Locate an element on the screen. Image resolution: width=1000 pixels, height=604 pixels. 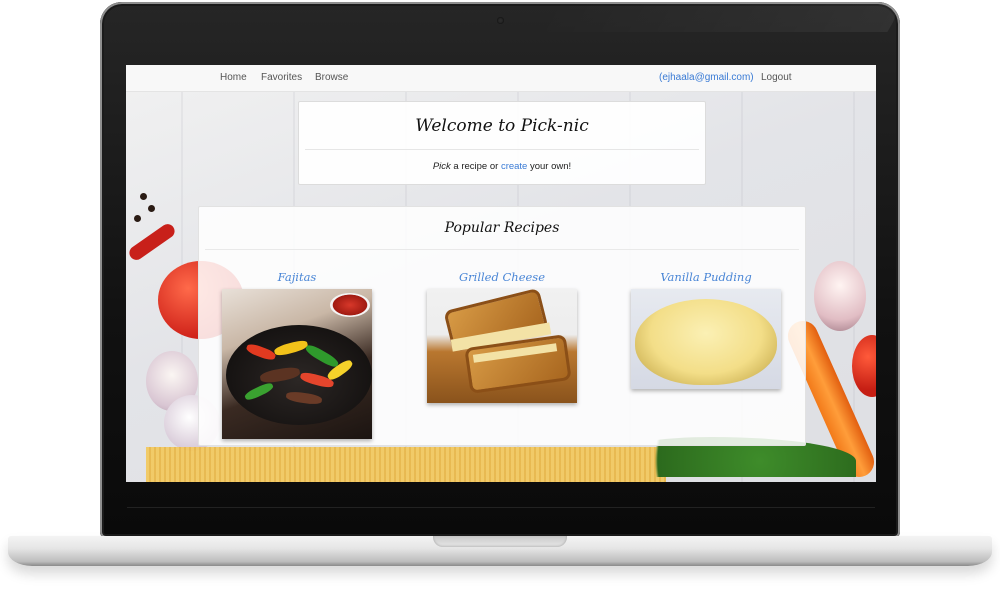
bezel-line is located at coordinates (501, 507).